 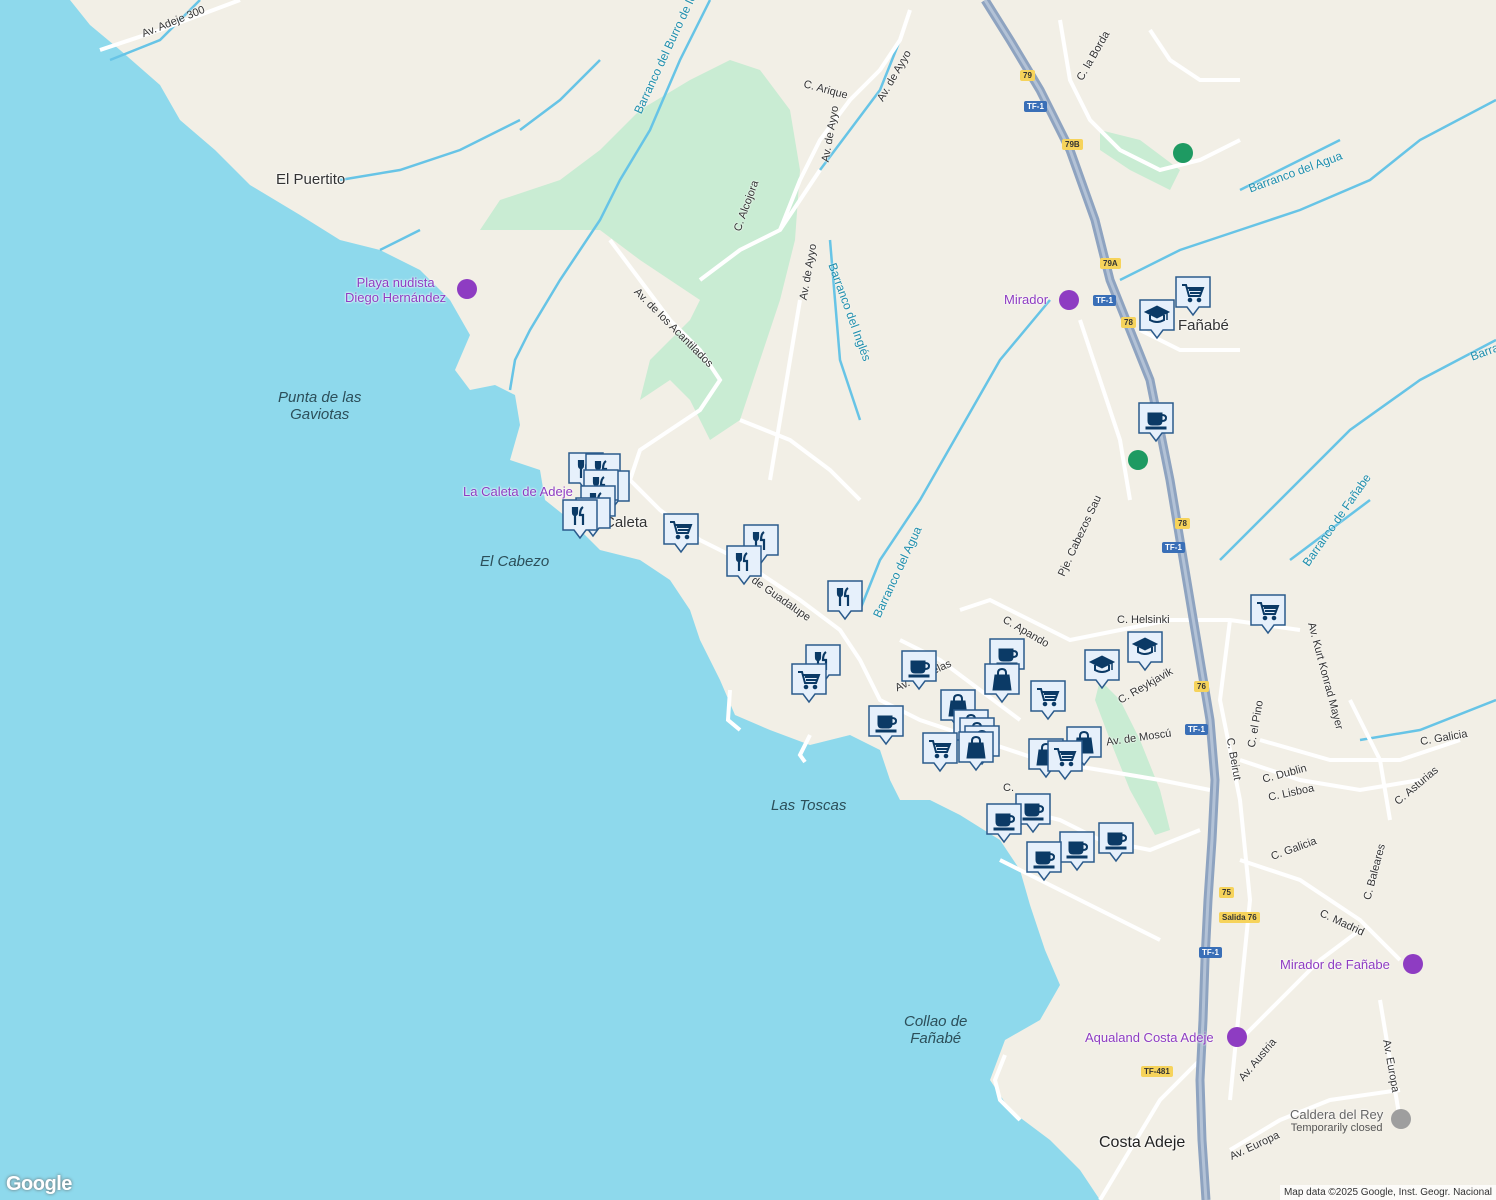 What do you see at coordinates (1237, 1037) in the screenshot?
I see `water-park-icon` at bounding box center [1237, 1037].